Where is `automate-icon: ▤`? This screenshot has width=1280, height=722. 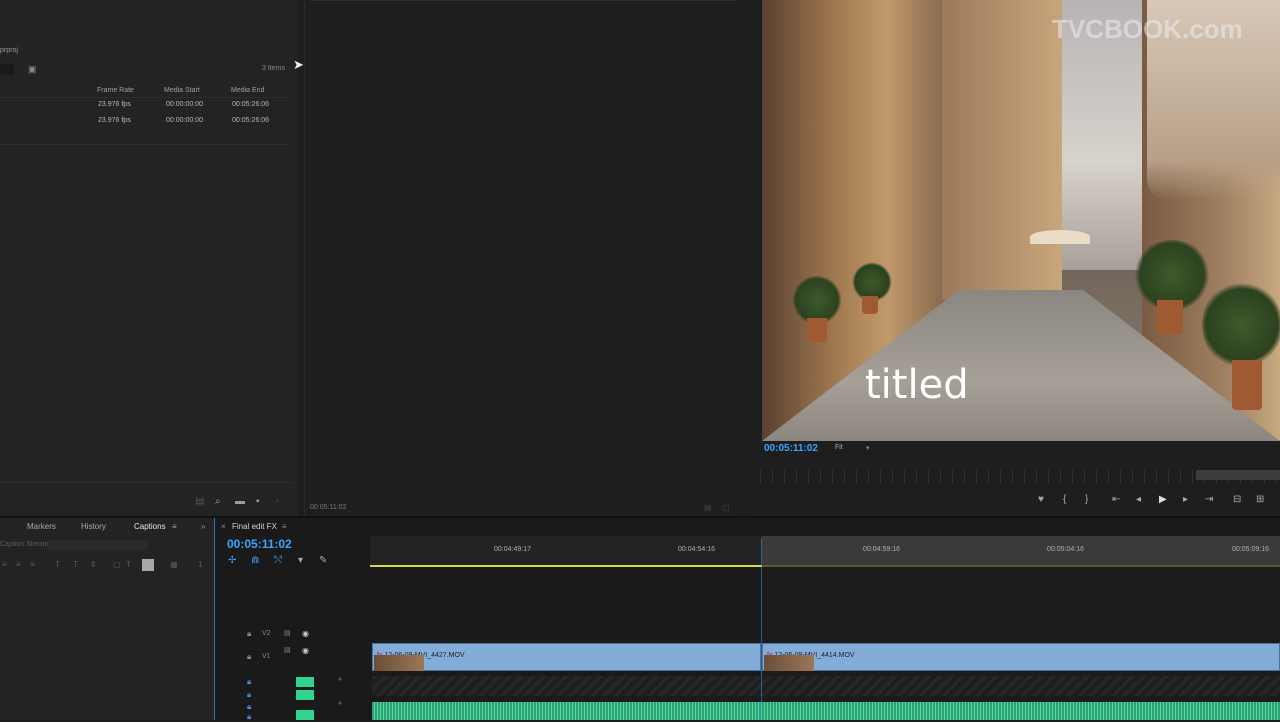 automate-icon: ▤ is located at coordinates (199, 501).